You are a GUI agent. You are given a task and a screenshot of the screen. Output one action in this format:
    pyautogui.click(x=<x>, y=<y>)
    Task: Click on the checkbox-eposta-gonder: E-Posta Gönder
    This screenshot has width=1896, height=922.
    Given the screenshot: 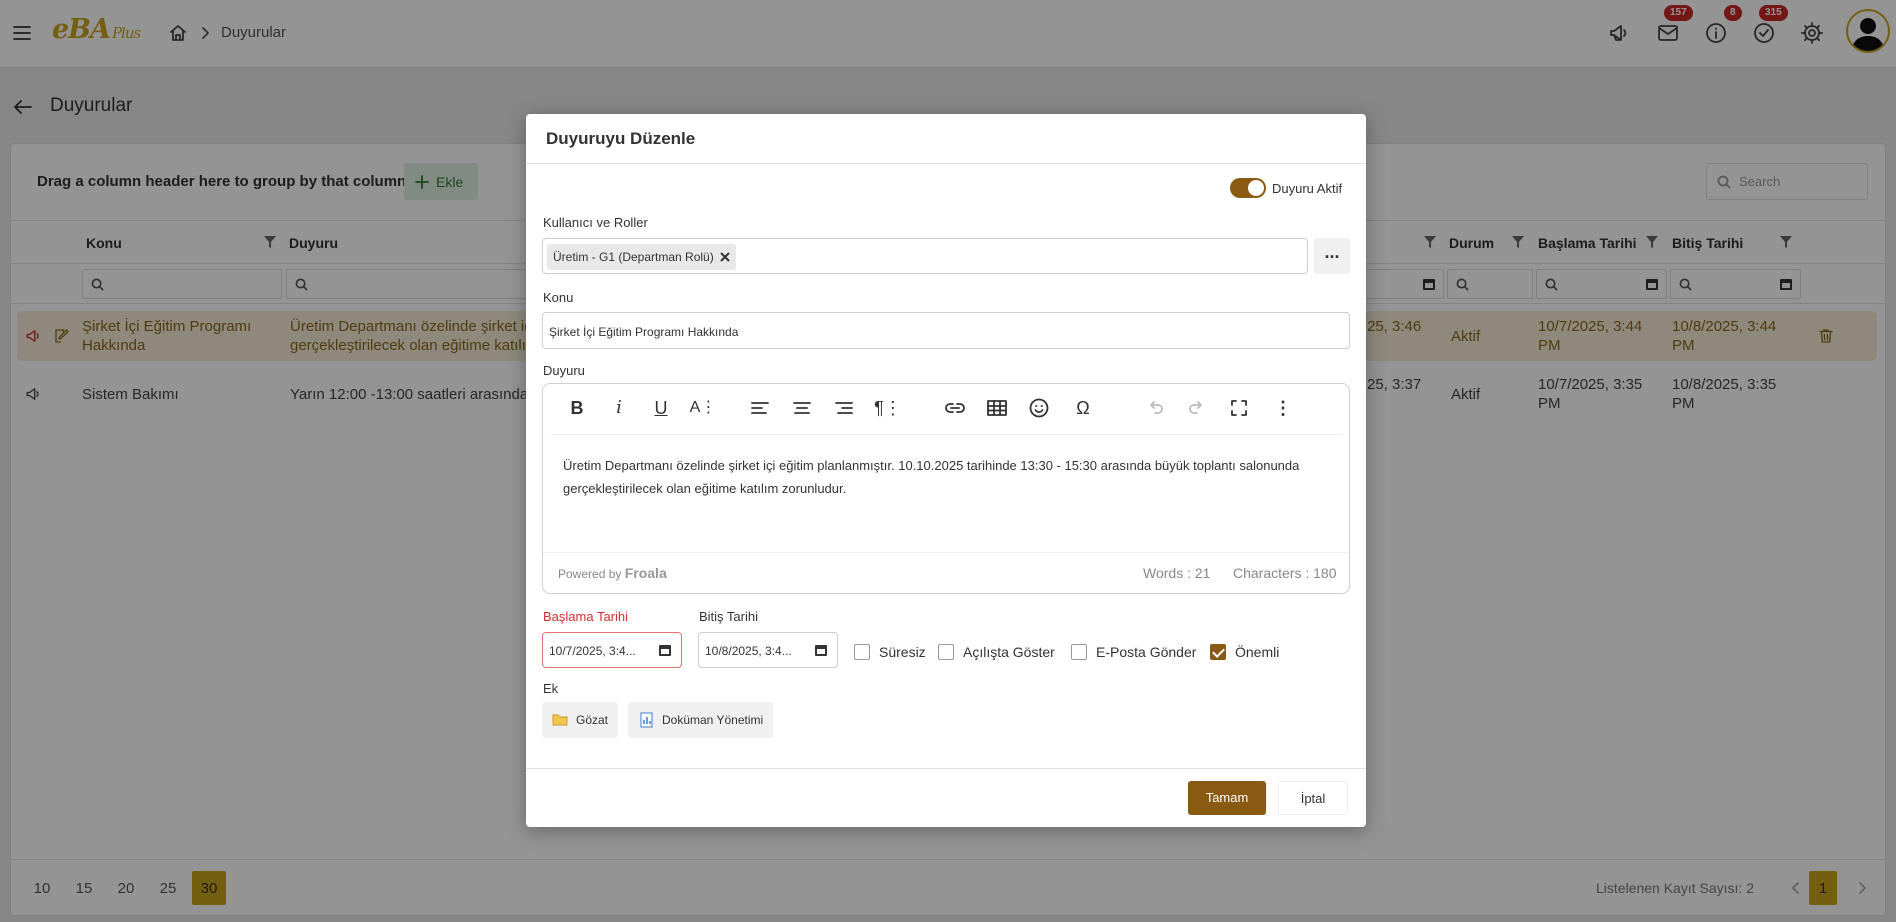 What is the action you would take?
    pyautogui.click(x=1133, y=652)
    